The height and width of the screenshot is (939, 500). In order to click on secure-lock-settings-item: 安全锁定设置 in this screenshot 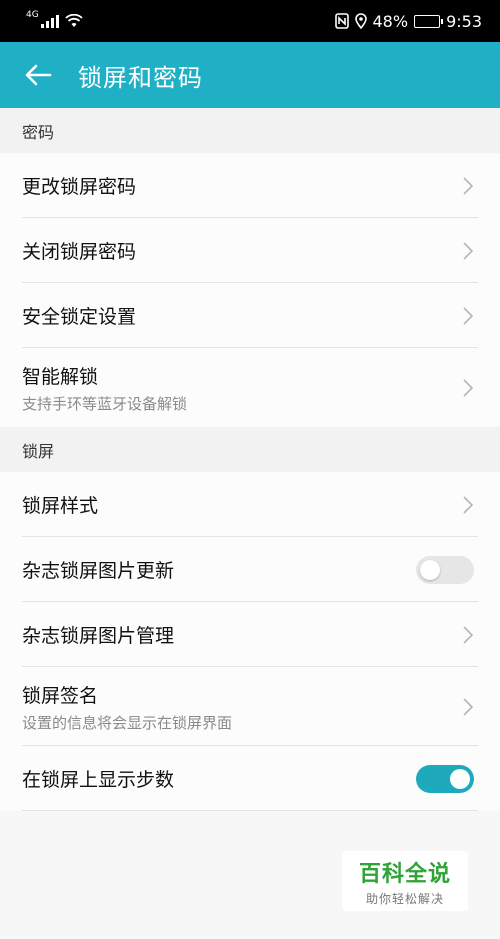, I will do `click(250, 315)`.